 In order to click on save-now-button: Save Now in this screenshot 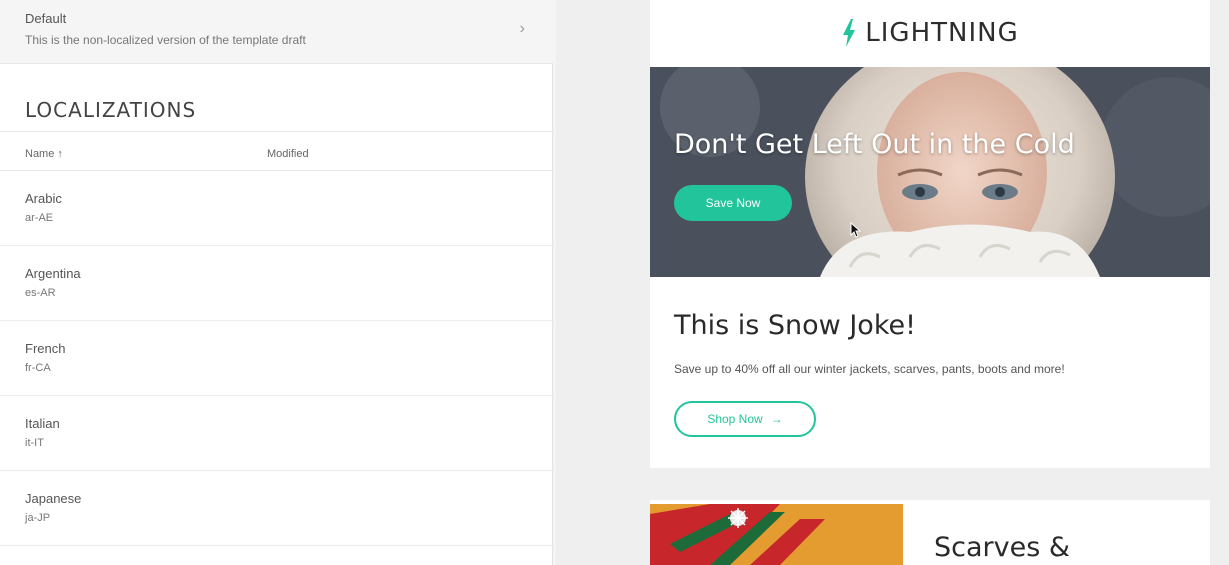, I will do `click(733, 203)`.